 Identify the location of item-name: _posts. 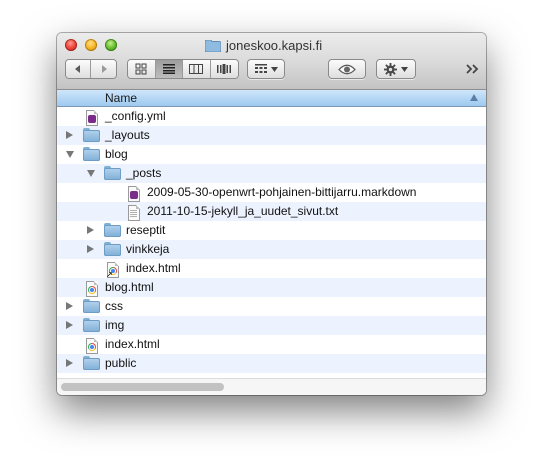
(144, 173).